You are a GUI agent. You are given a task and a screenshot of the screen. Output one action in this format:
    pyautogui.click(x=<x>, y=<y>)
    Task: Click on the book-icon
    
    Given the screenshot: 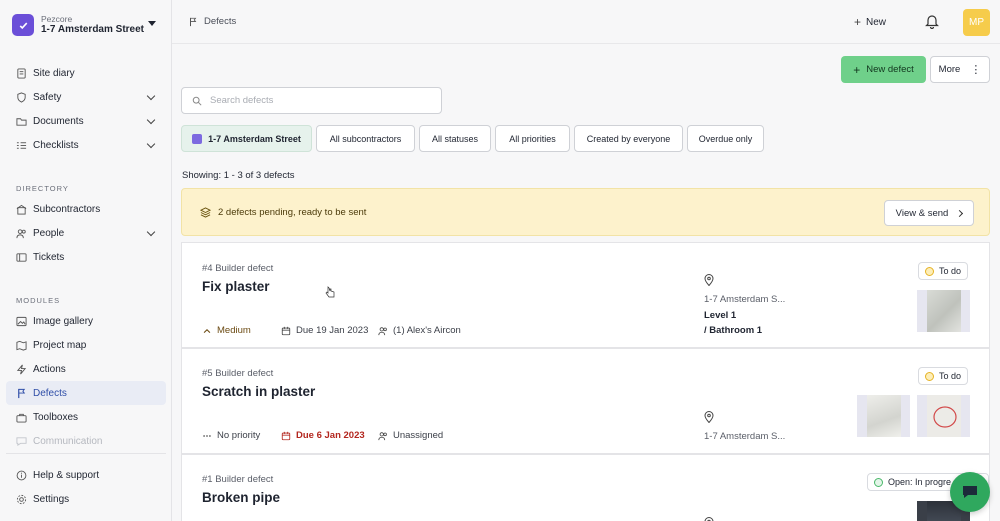 What is the action you would take?
    pyautogui.click(x=21, y=73)
    